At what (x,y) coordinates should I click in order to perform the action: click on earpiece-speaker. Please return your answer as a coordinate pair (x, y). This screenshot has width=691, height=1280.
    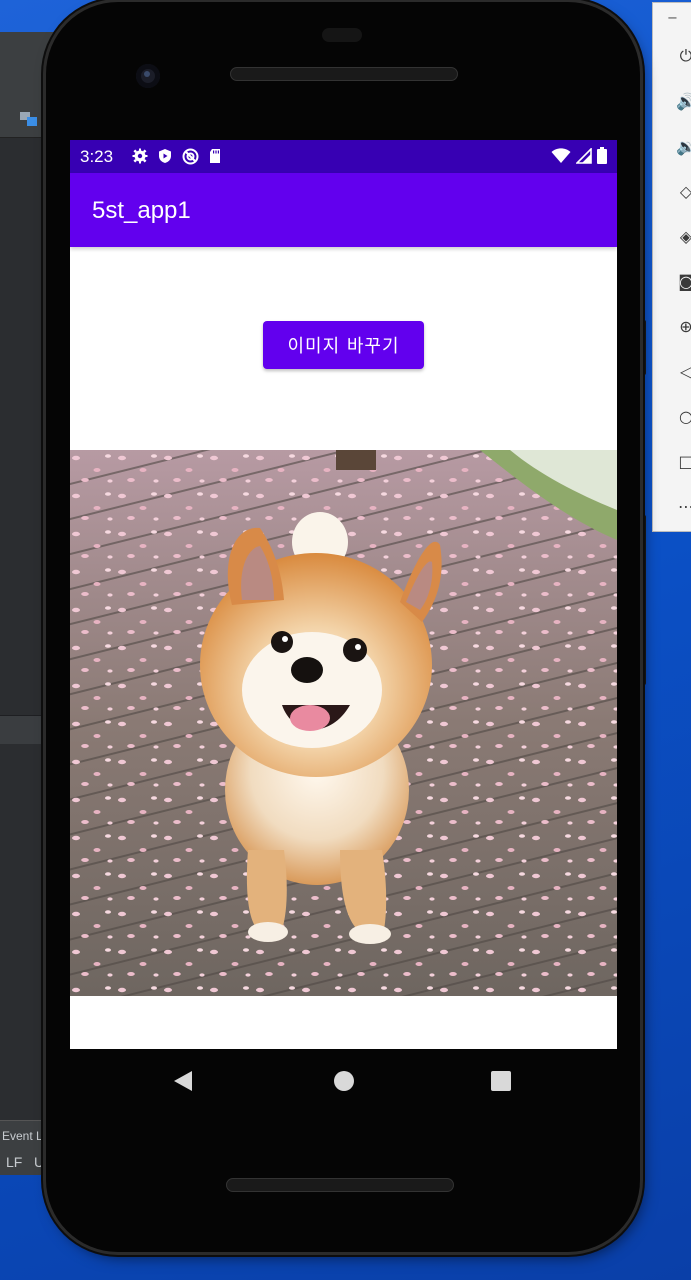
    Looking at the image, I should click on (344, 74).